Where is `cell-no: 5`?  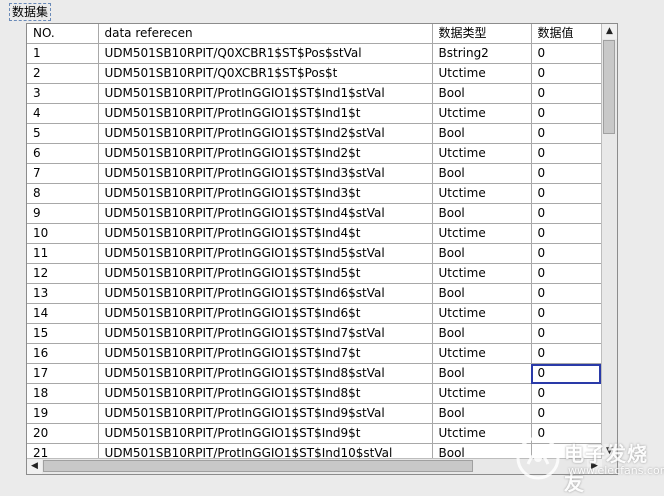
cell-no: 5 is located at coordinates (63, 133).